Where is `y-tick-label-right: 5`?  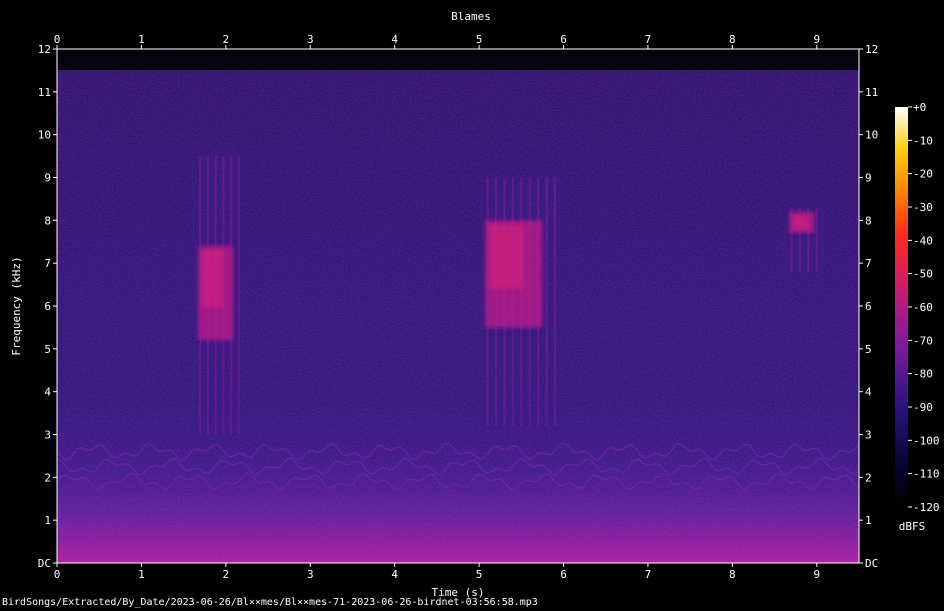
y-tick-label-right: 5 is located at coordinates (868, 349).